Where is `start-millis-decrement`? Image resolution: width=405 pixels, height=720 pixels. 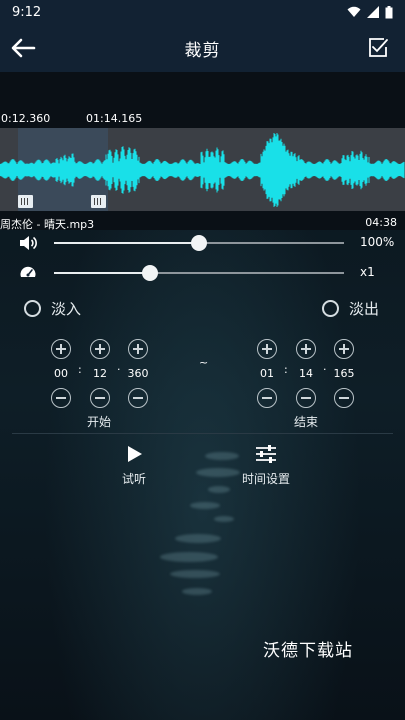
start-millis-decrement is located at coordinates (138, 398).